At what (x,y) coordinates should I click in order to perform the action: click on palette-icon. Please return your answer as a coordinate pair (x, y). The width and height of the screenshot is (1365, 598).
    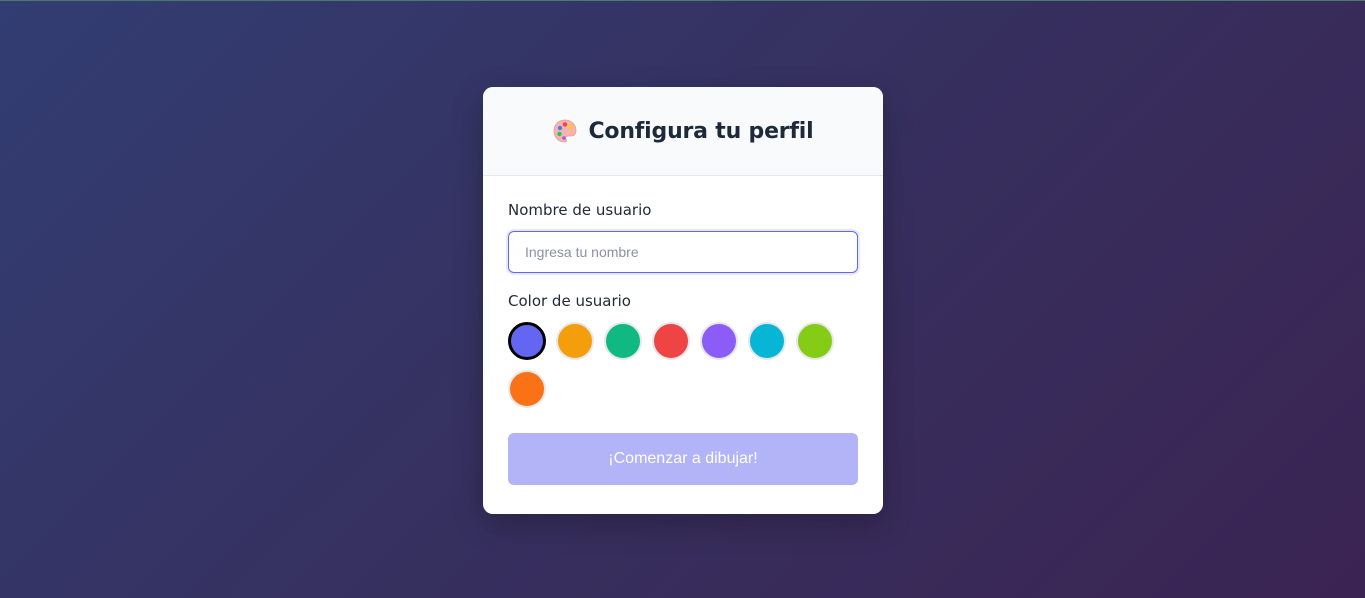
    Looking at the image, I should click on (565, 131).